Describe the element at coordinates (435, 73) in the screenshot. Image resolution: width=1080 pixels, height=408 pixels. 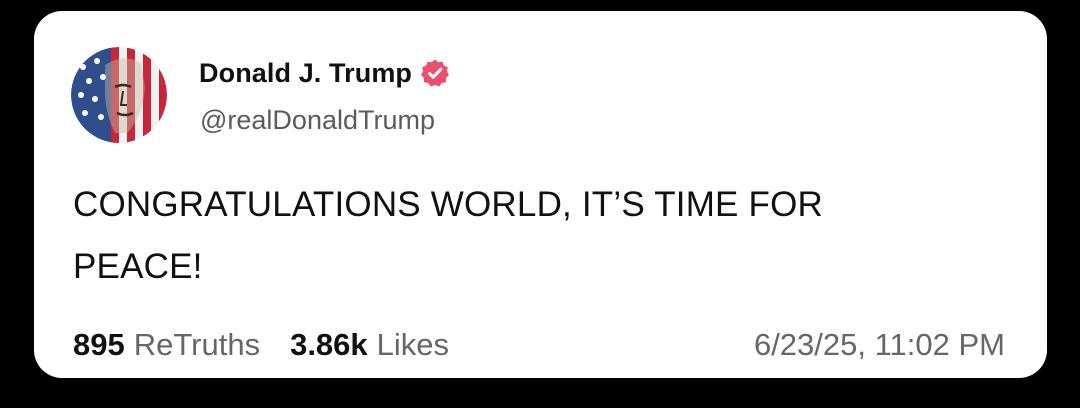
I see `verified-badge-icon` at that location.